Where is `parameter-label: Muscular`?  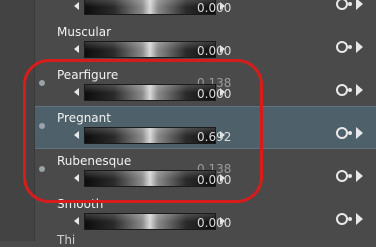 parameter-label: Muscular is located at coordinates (84, 32).